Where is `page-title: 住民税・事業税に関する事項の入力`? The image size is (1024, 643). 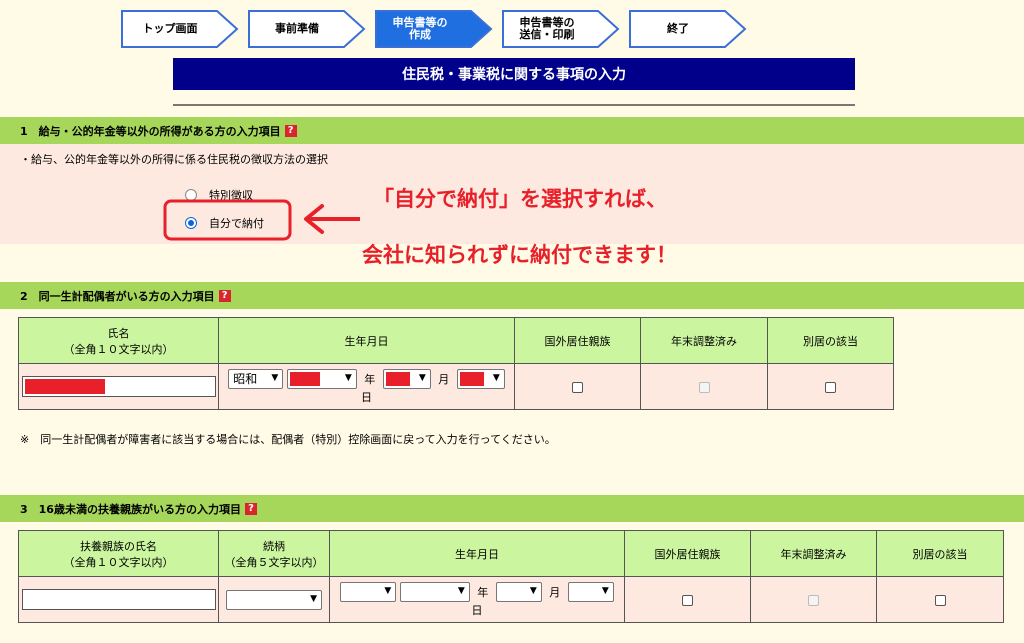 page-title: 住民税・事業税に関する事項の入力 is located at coordinates (514, 74).